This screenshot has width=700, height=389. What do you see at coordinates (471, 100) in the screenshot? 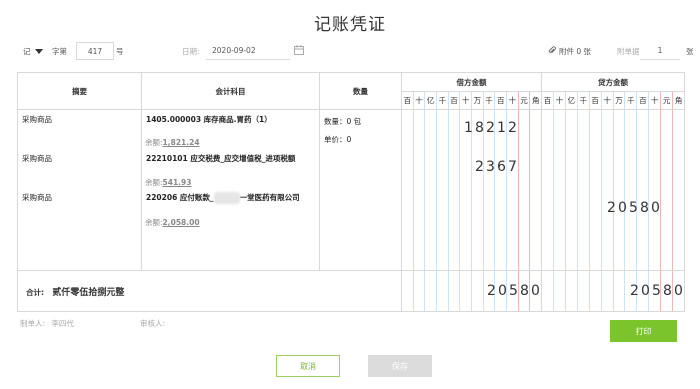
I see `debit-digit-units: 百十亿千百十万千百十元角` at bounding box center [471, 100].